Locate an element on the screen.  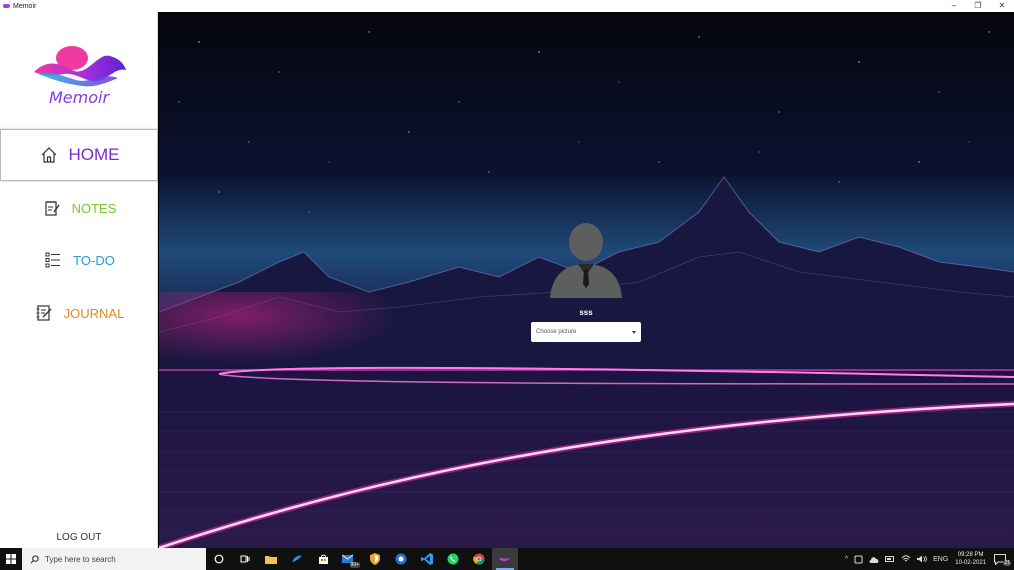
journal-icon is located at coordinates (44, 313).